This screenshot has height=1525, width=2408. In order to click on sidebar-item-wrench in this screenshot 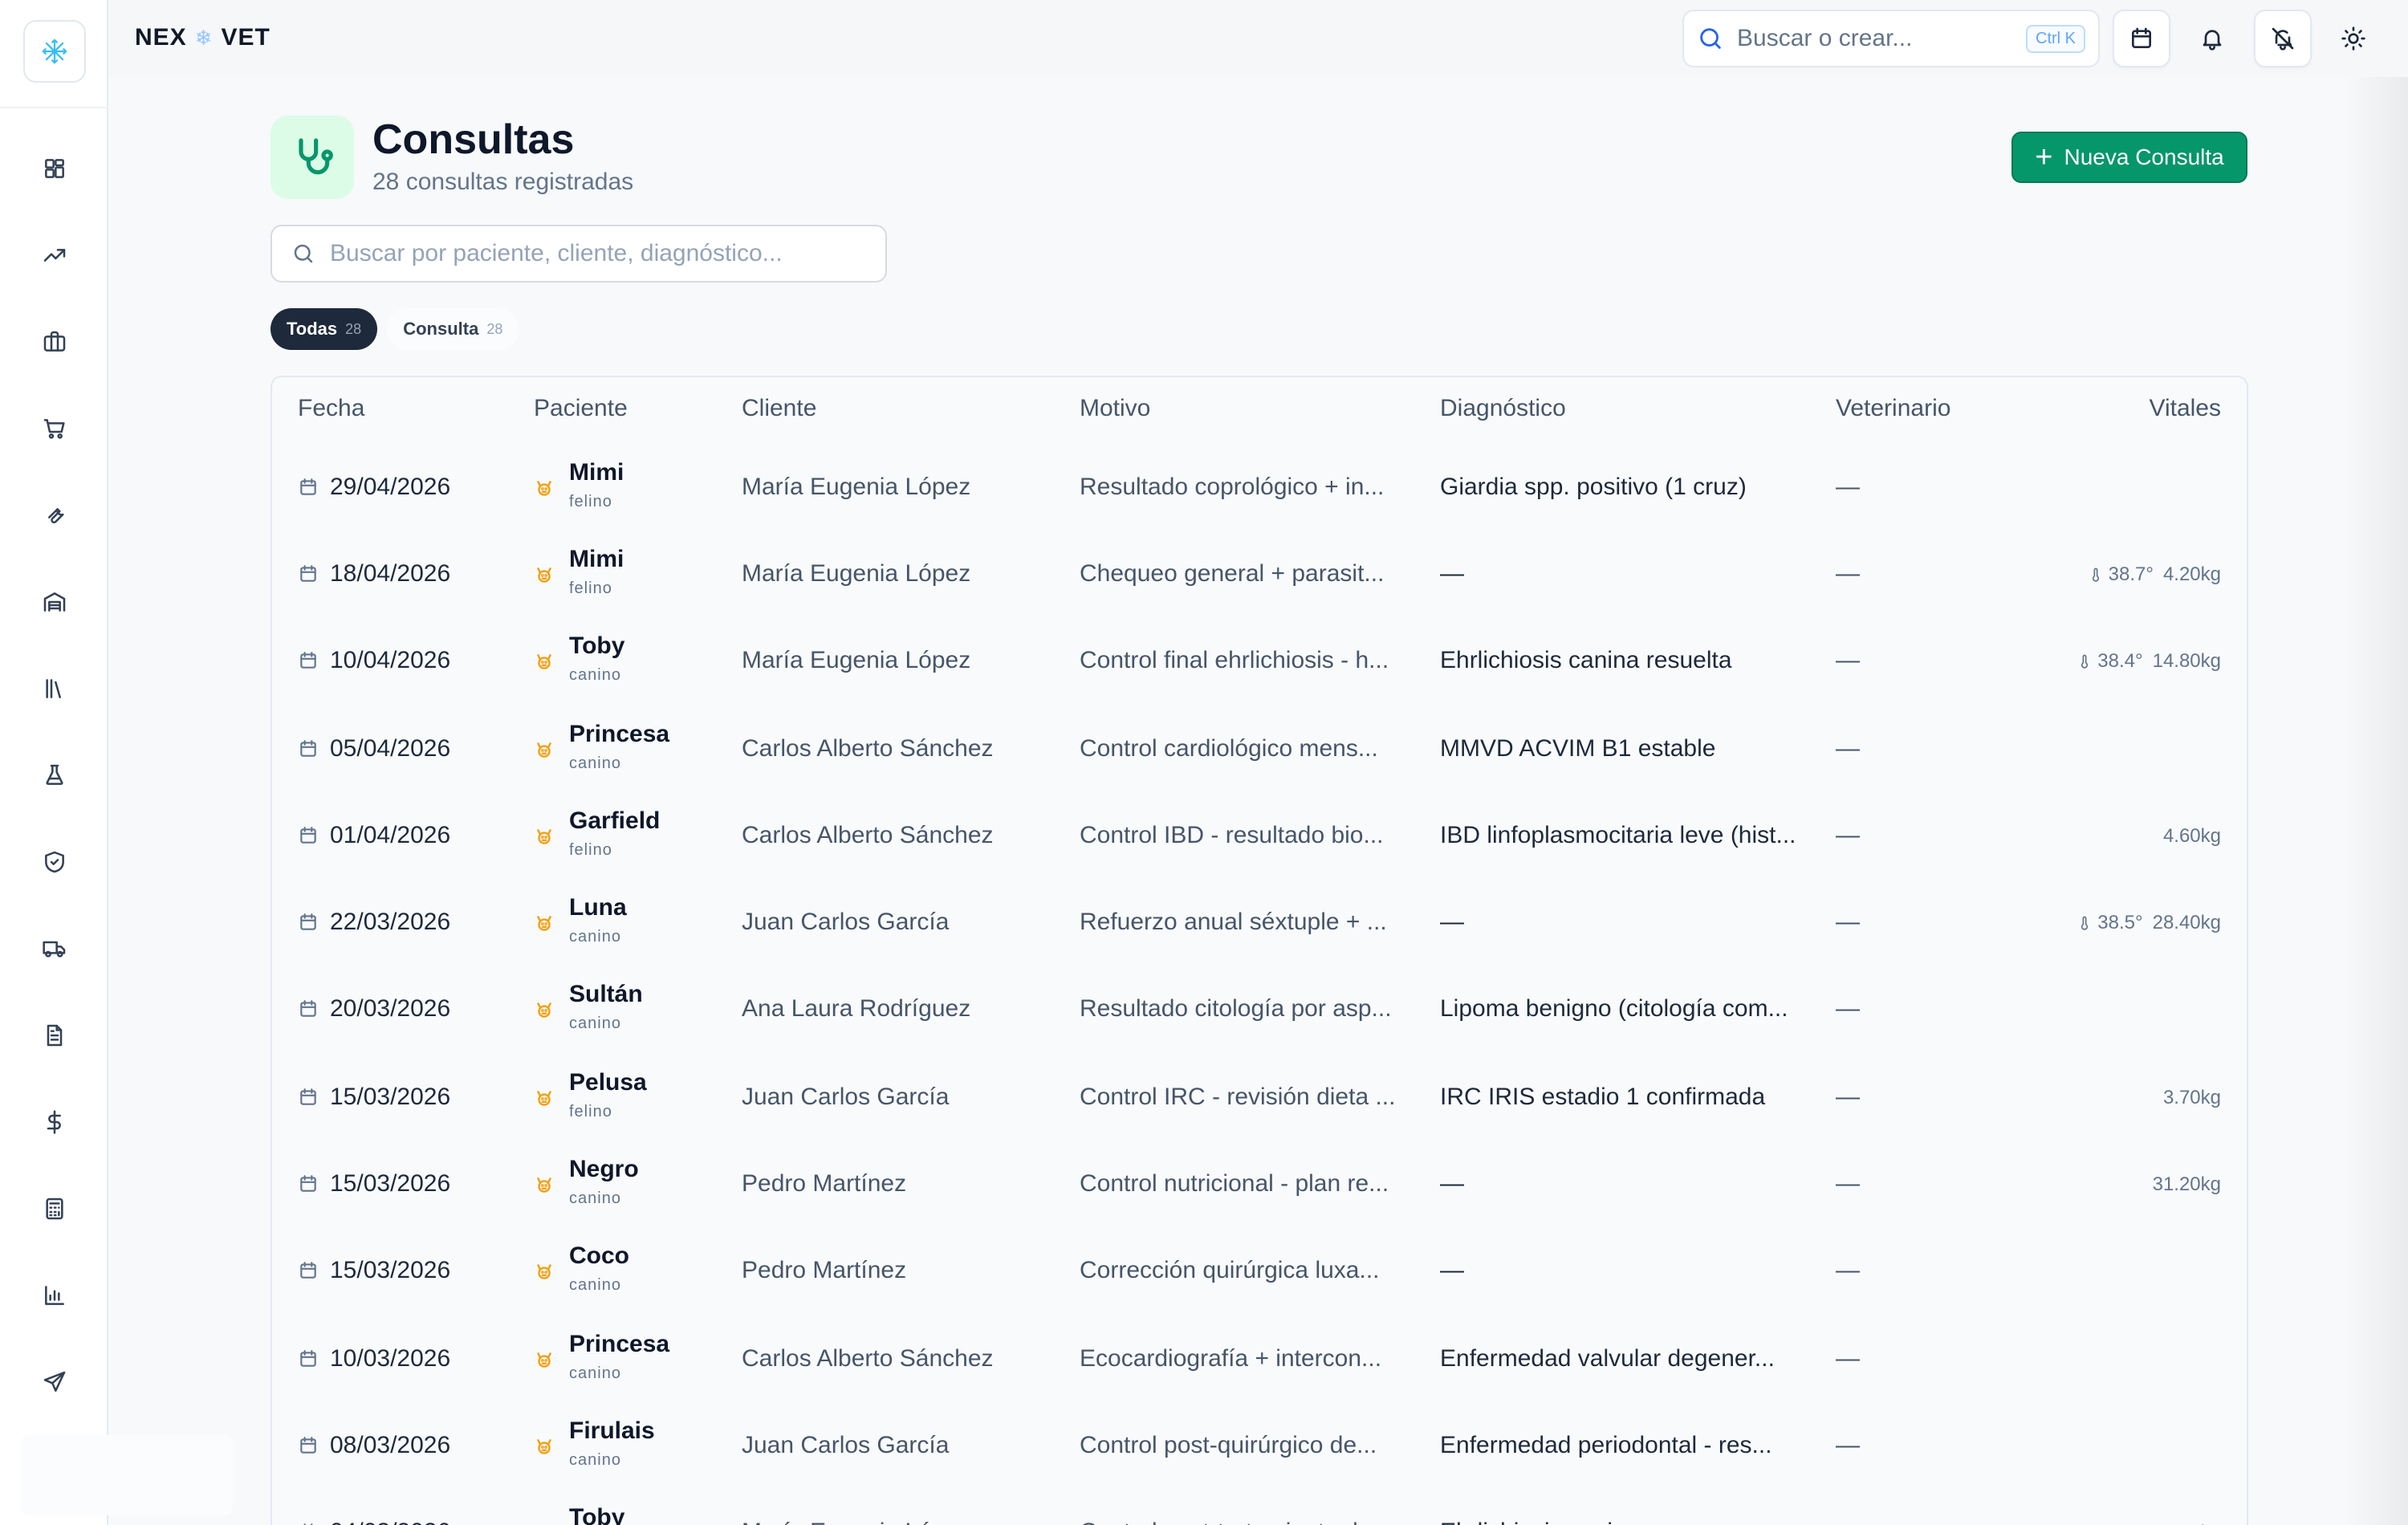, I will do `click(55, 516)`.